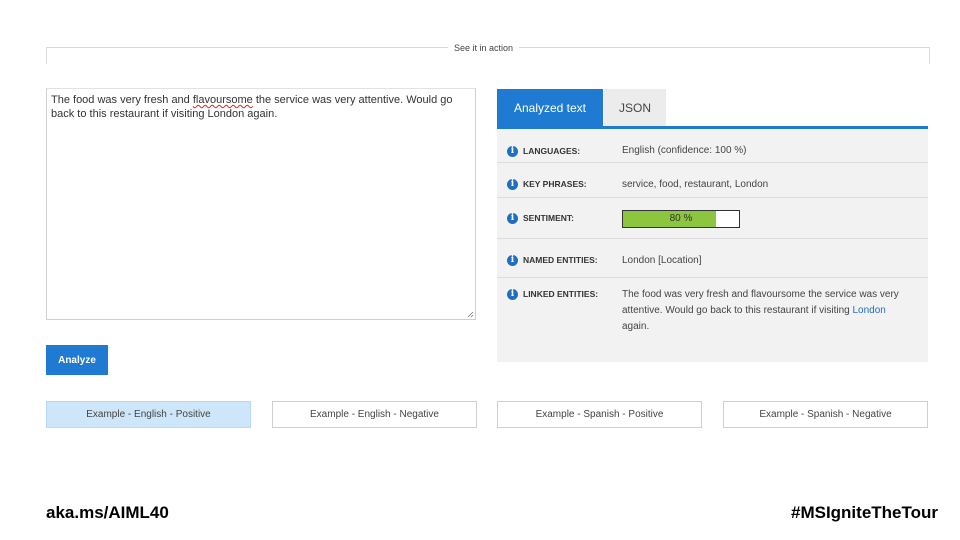 The height and width of the screenshot is (540, 960). I want to click on tab-json: JSON, so click(635, 107).